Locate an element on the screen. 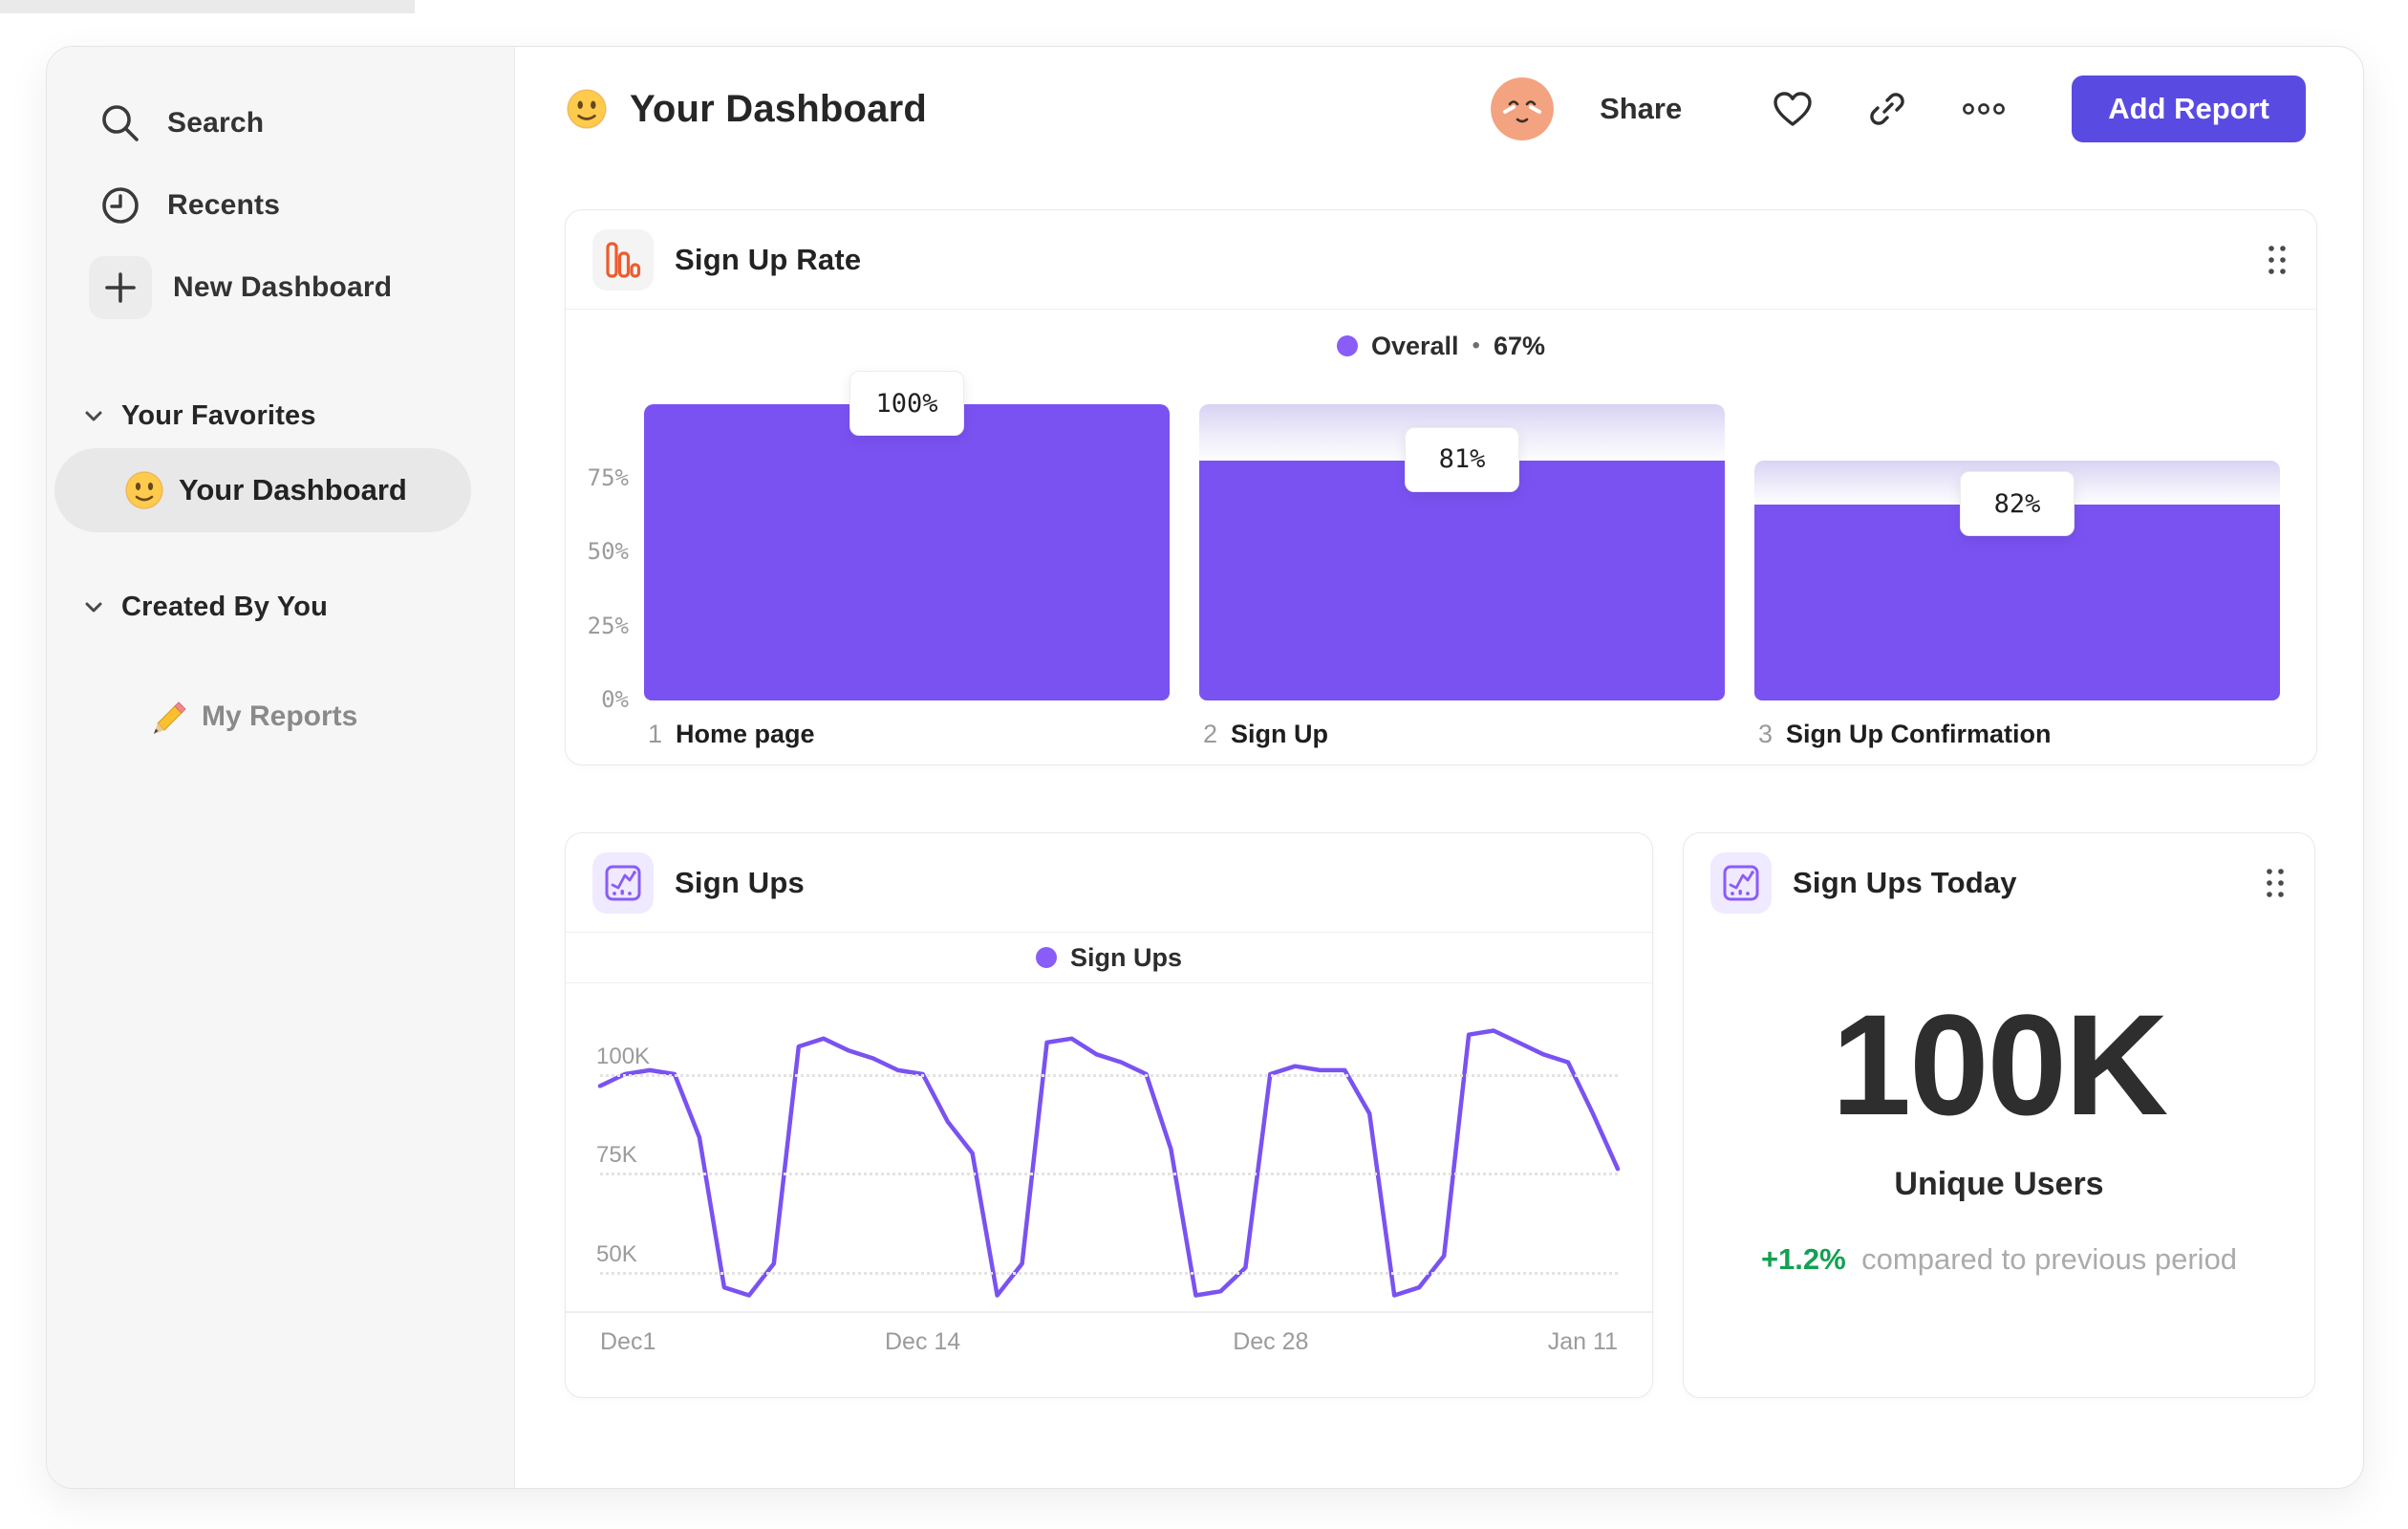 This screenshot has width=2408, height=1529. funnel-step-label: 2 Sign Up is located at coordinates (1265, 734).